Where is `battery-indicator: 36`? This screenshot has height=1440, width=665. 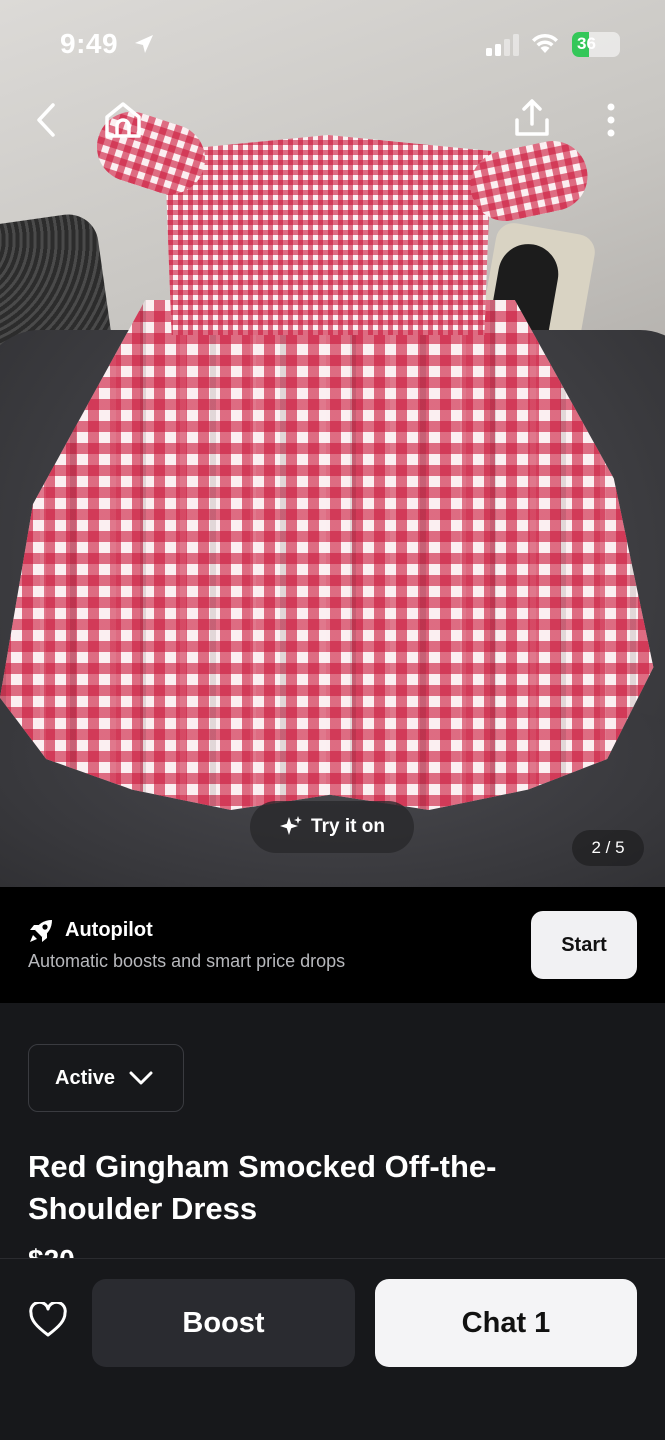 battery-indicator: 36 is located at coordinates (596, 44).